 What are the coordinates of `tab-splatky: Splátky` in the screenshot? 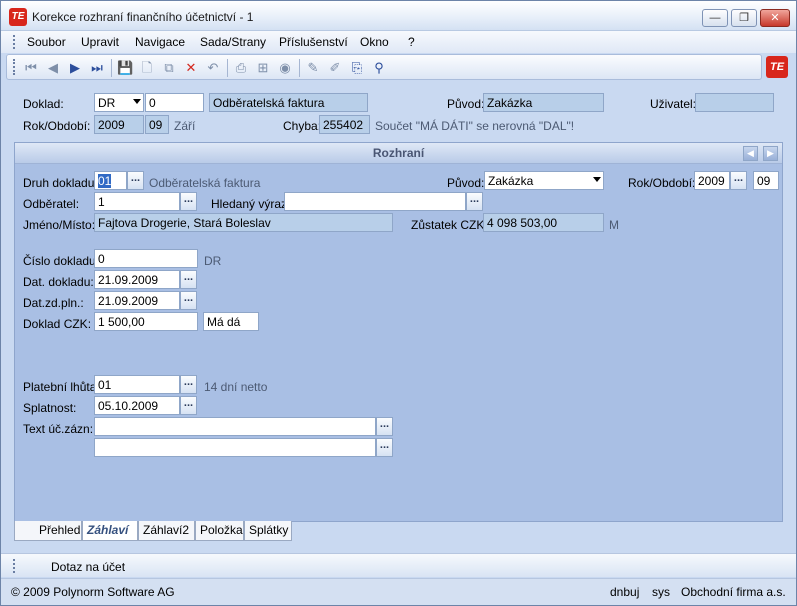 It's located at (268, 531).